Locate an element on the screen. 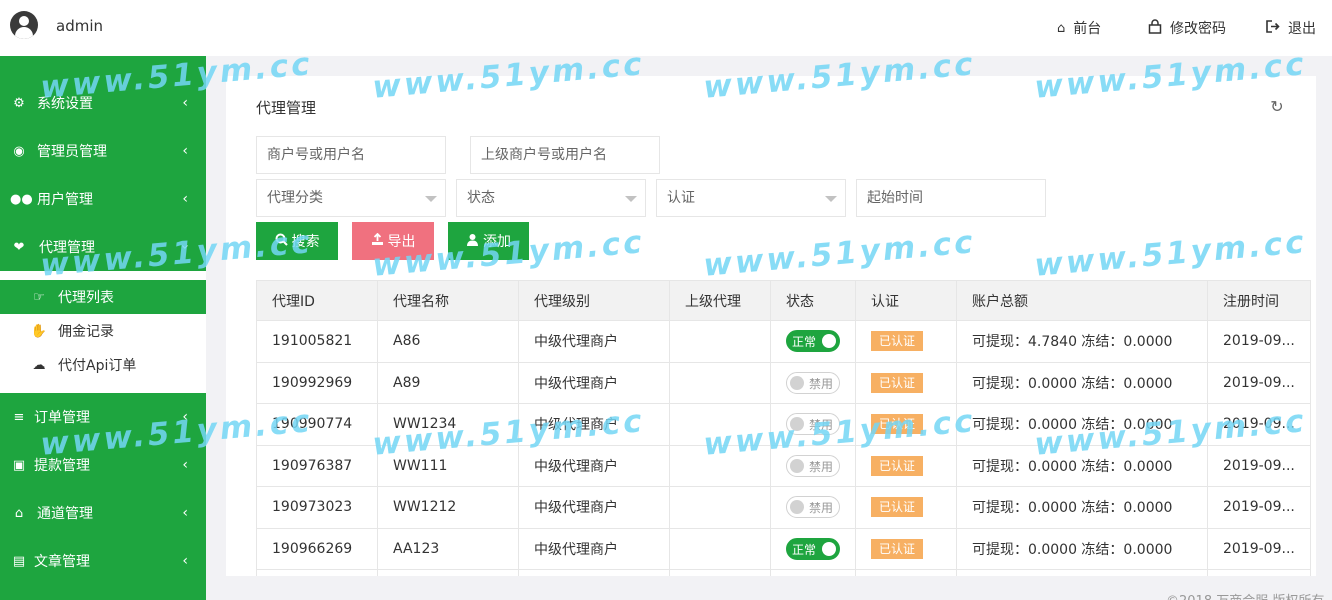 The width and height of the screenshot is (1332, 600). column-header: 认证 is located at coordinates (906, 300).